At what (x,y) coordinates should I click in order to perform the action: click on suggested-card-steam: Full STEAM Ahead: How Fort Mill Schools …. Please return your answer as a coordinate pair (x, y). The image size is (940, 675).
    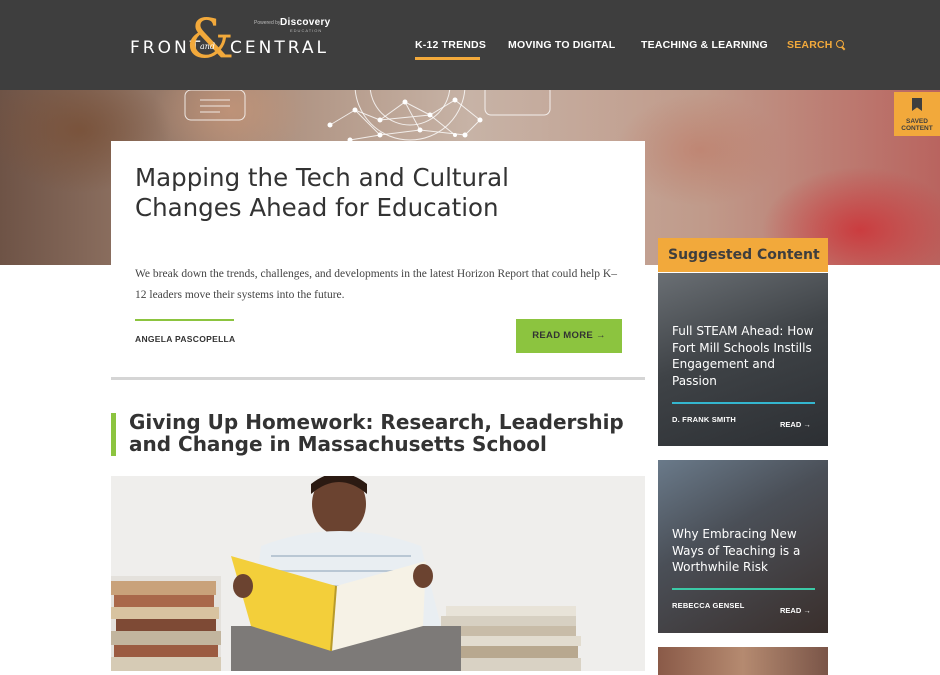
    Looking at the image, I should click on (743, 359).